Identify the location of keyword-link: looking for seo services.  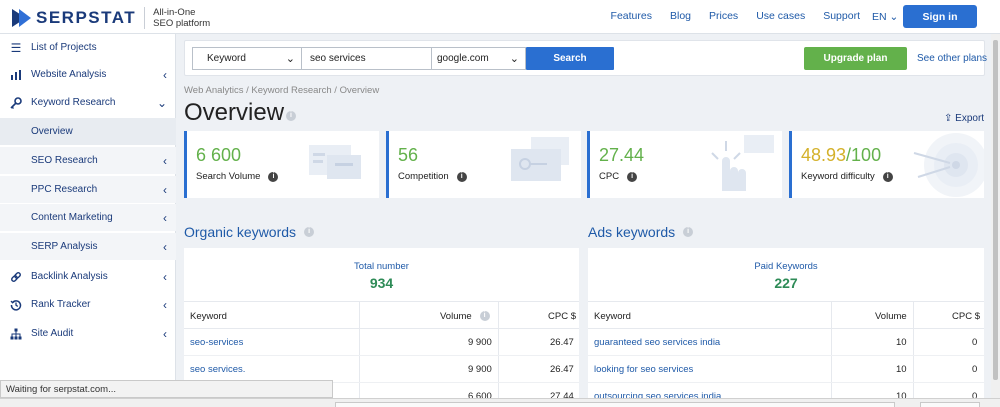
(643, 369).